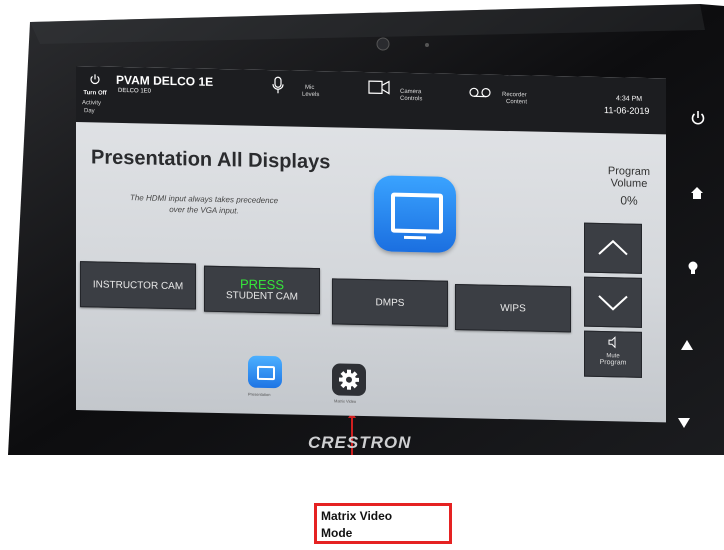 The height and width of the screenshot is (550, 724). What do you see at coordinates (360, 442) in the screenshot?
I see `crestron-logo: CRESTRON` at bounding box center [360, 442].